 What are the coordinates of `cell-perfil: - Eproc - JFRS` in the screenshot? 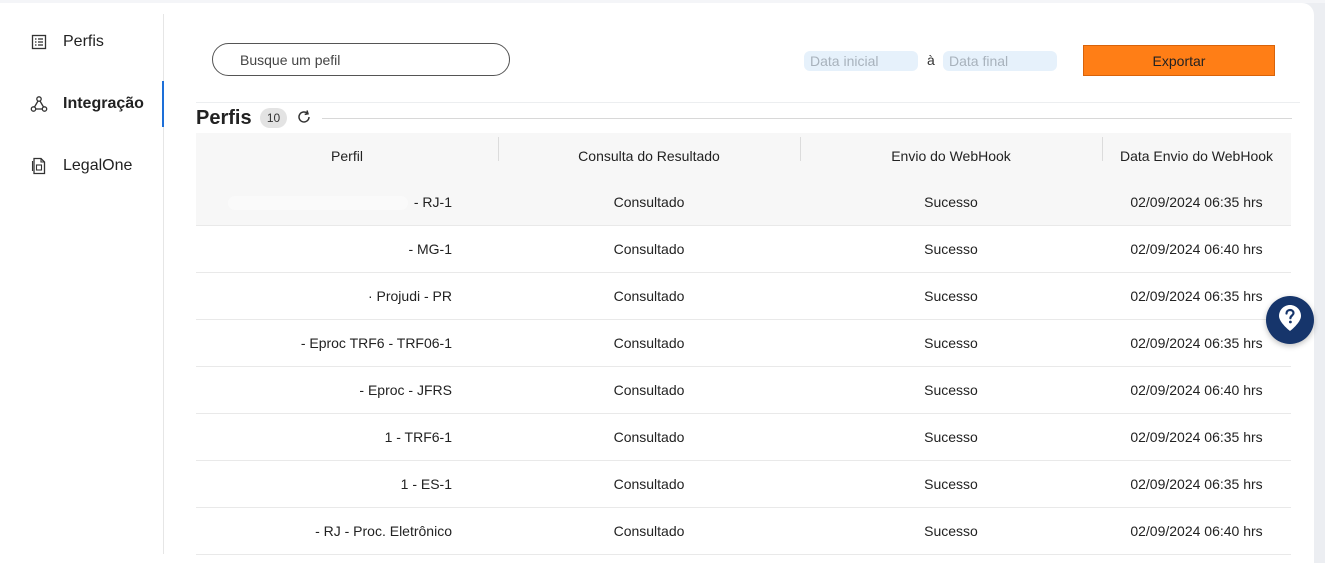 It's located at (405, 390).